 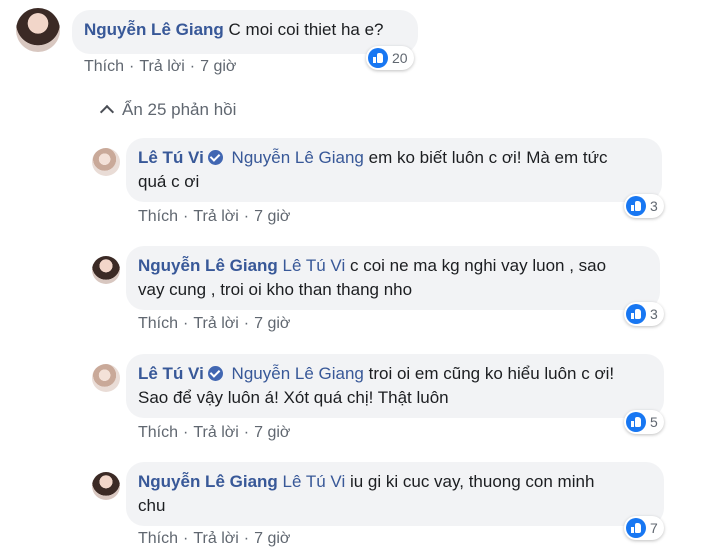 What do you see at coordinates (306, 29) in the screenshot?
I see `comment-text: C moi coi thiet ha e?` at bounding box center [306, 29].